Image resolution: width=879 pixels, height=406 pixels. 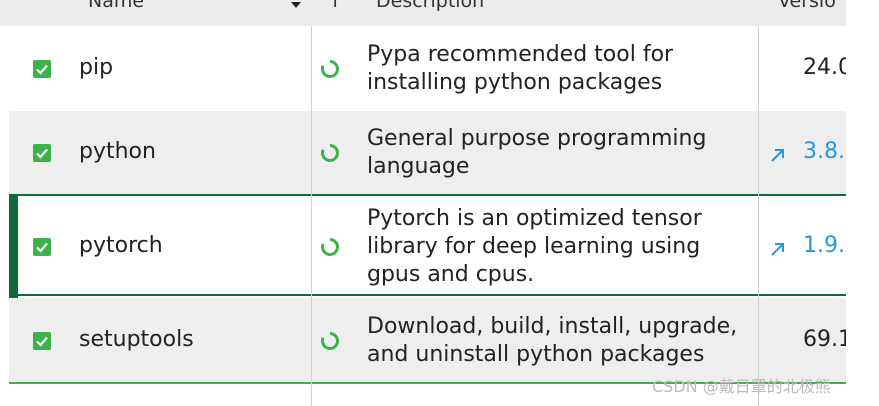 I want to click on package-version: 24.0, so click(x=824, y=67).